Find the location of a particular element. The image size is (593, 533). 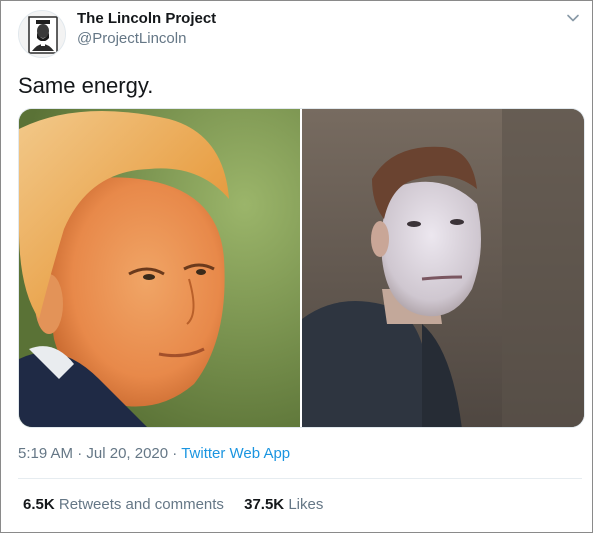

tweet-stats: 6.5K Retweets and comments 37.5K Likes is located at coordinates (173, 504).